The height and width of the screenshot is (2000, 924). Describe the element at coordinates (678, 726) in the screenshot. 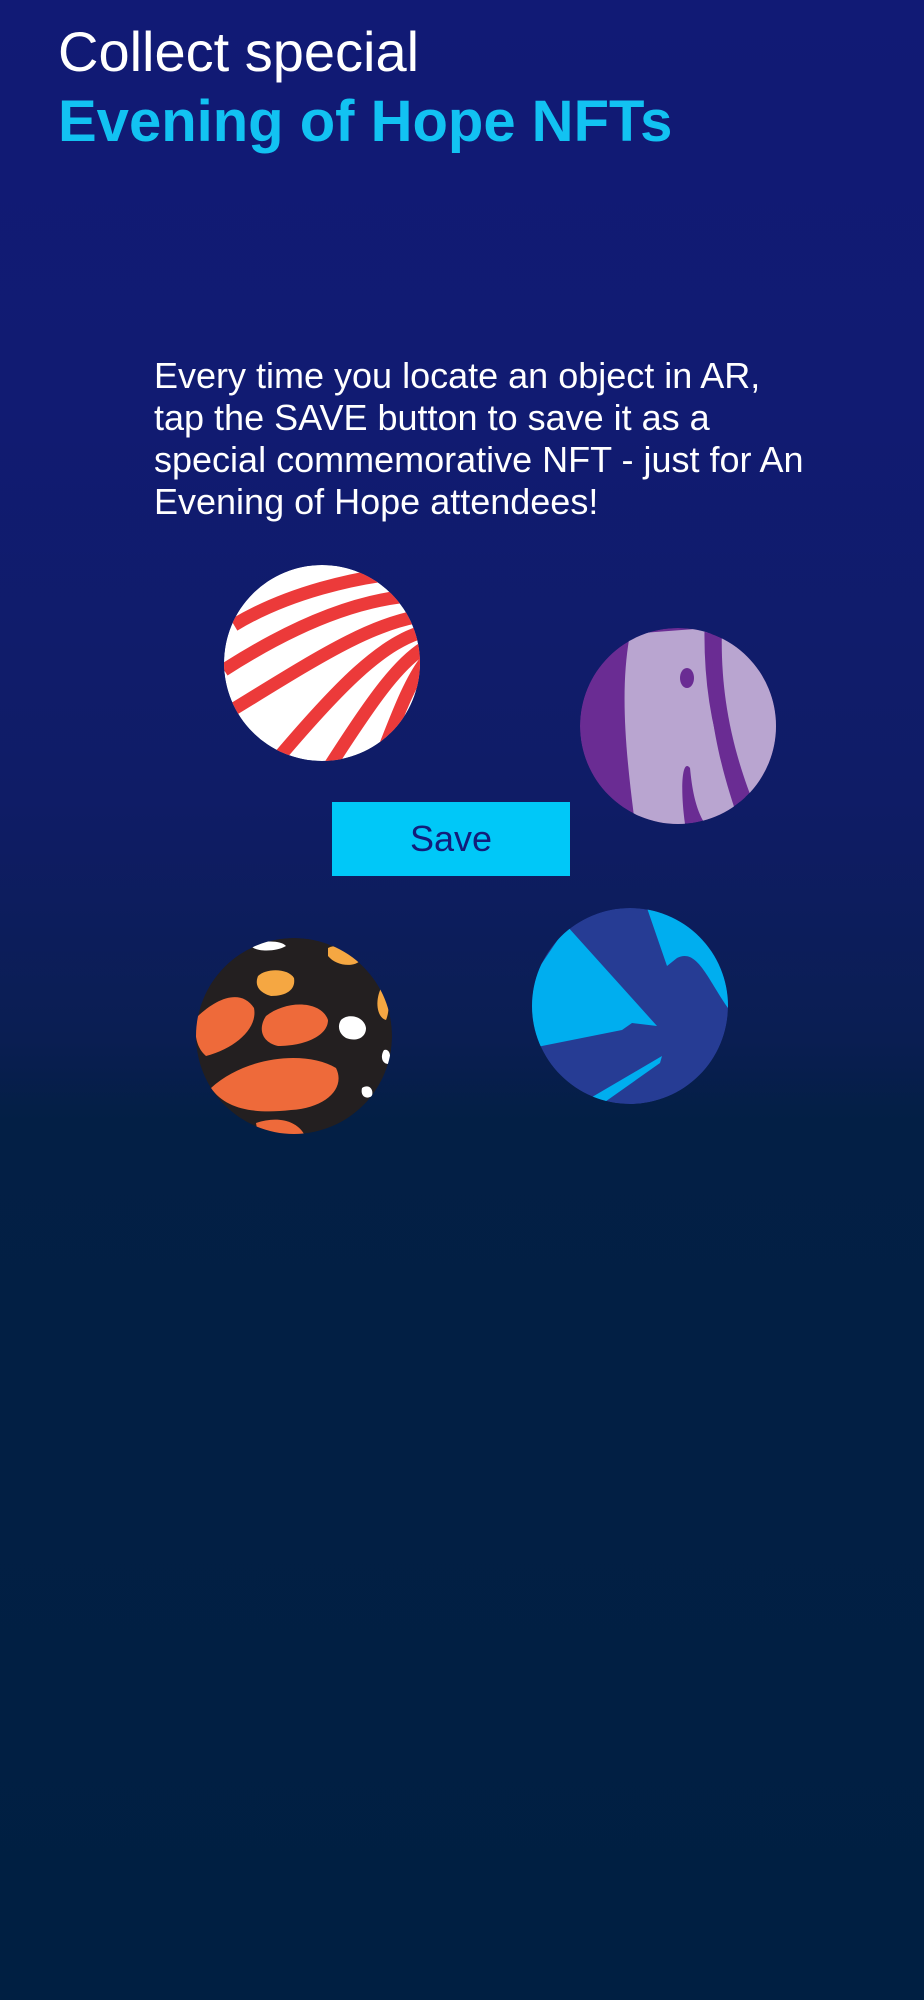

I see `purple-abstract-nft-icon` at that location.